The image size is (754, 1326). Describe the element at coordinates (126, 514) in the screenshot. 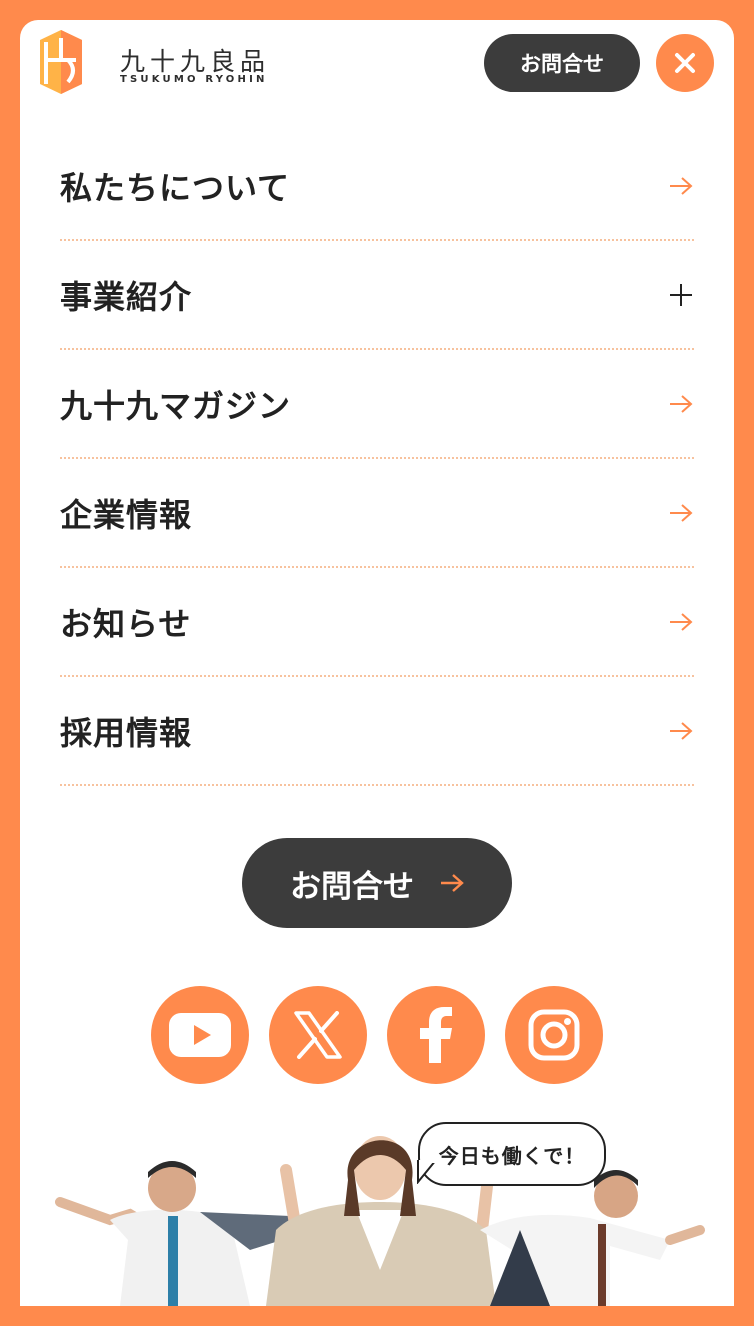

I see `nav-item-label: 企業情報` at that location.